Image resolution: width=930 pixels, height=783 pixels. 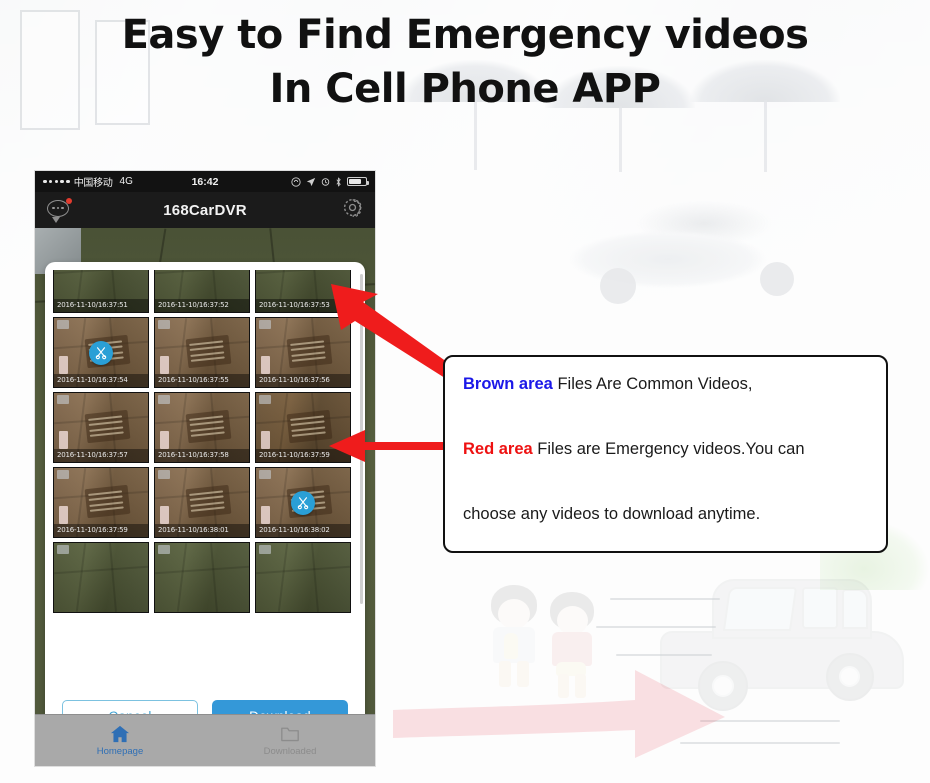 What do you see at coordinates (290, 751) in the screenshot?
I see `tab-downloaded-label: Downloaded` at bounding box center [290, 751].